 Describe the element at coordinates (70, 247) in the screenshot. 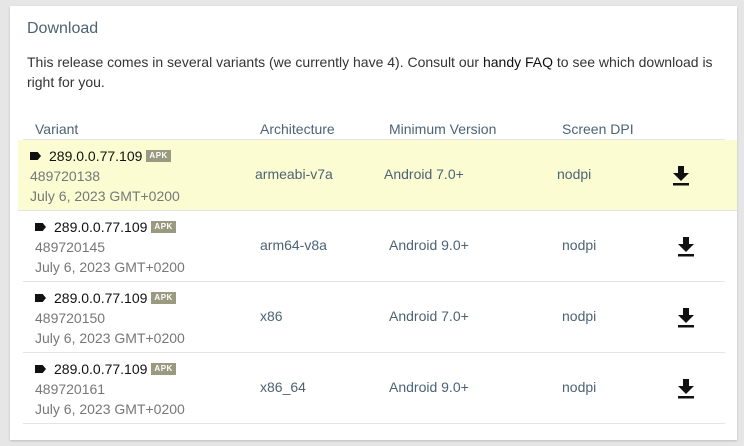

I see `variant-code: 489720145` at that location.